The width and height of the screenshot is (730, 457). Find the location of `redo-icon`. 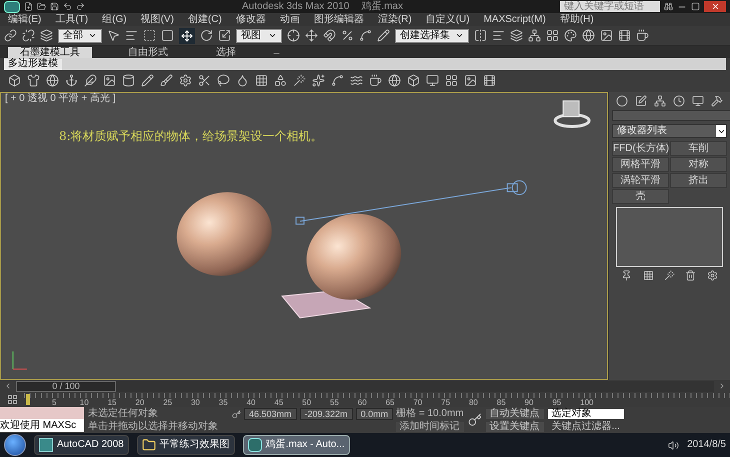

redo-icon is located at coordinates (80, 6).